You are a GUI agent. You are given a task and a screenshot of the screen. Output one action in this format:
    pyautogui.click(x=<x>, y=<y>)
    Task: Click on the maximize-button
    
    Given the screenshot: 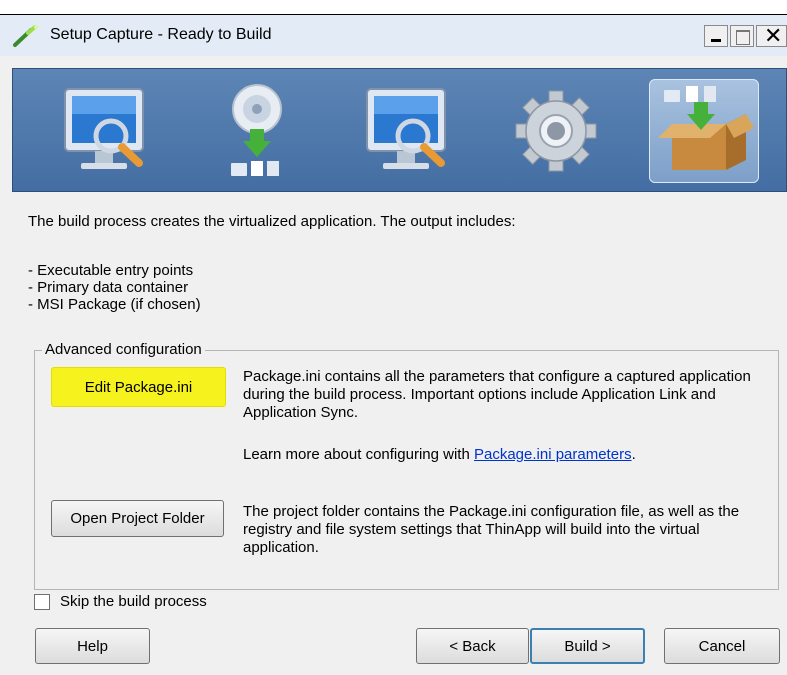 What is the action you would take?
    pyautogui.click(x=742, y=36)
    